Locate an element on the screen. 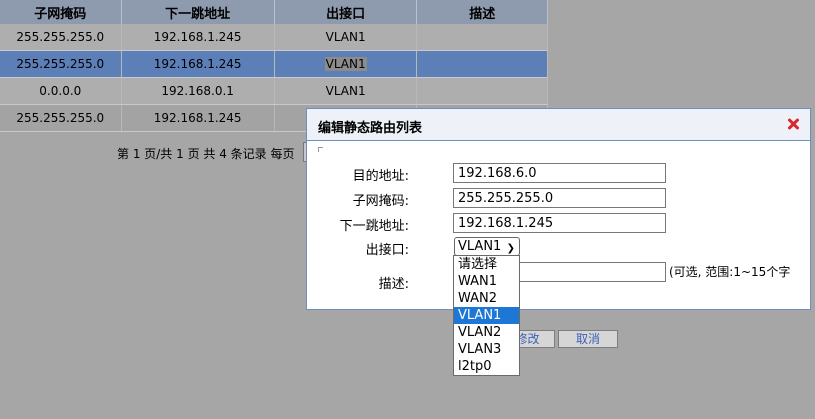 This screenshot has width=815, height=419. table-row-selected: 255.255.255.0 192.168.1.245 VLAN1 is located at coordinates (274, 64).